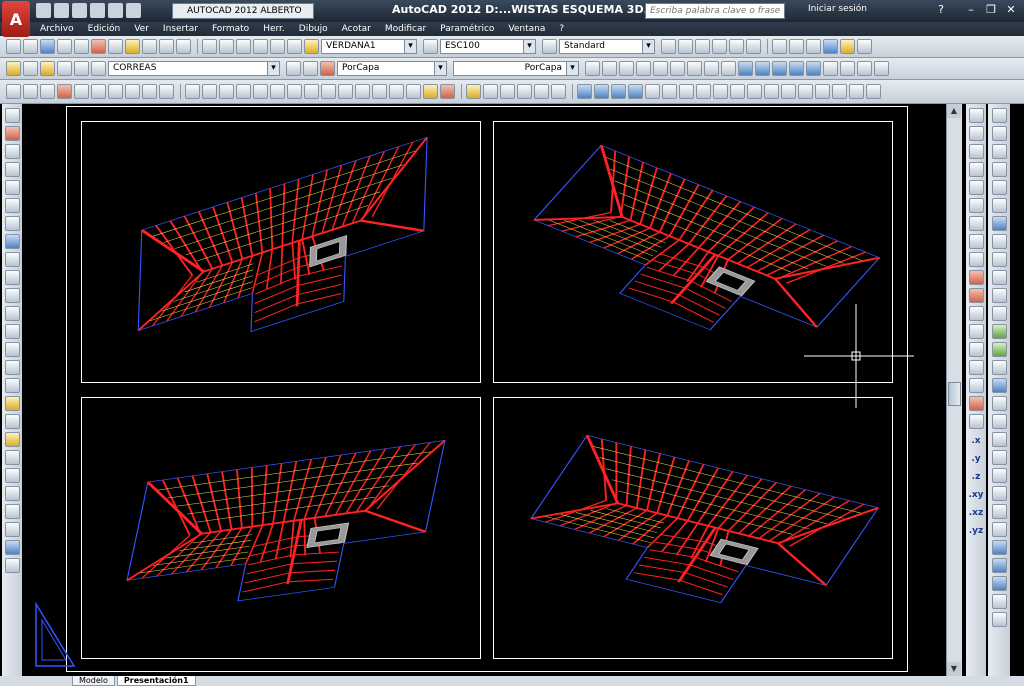 The image size is (1024, 686). What do you see at coordinates (976, 403) in the screenshot?
I see `region-draw-icon` at bounding box center [976, 403].